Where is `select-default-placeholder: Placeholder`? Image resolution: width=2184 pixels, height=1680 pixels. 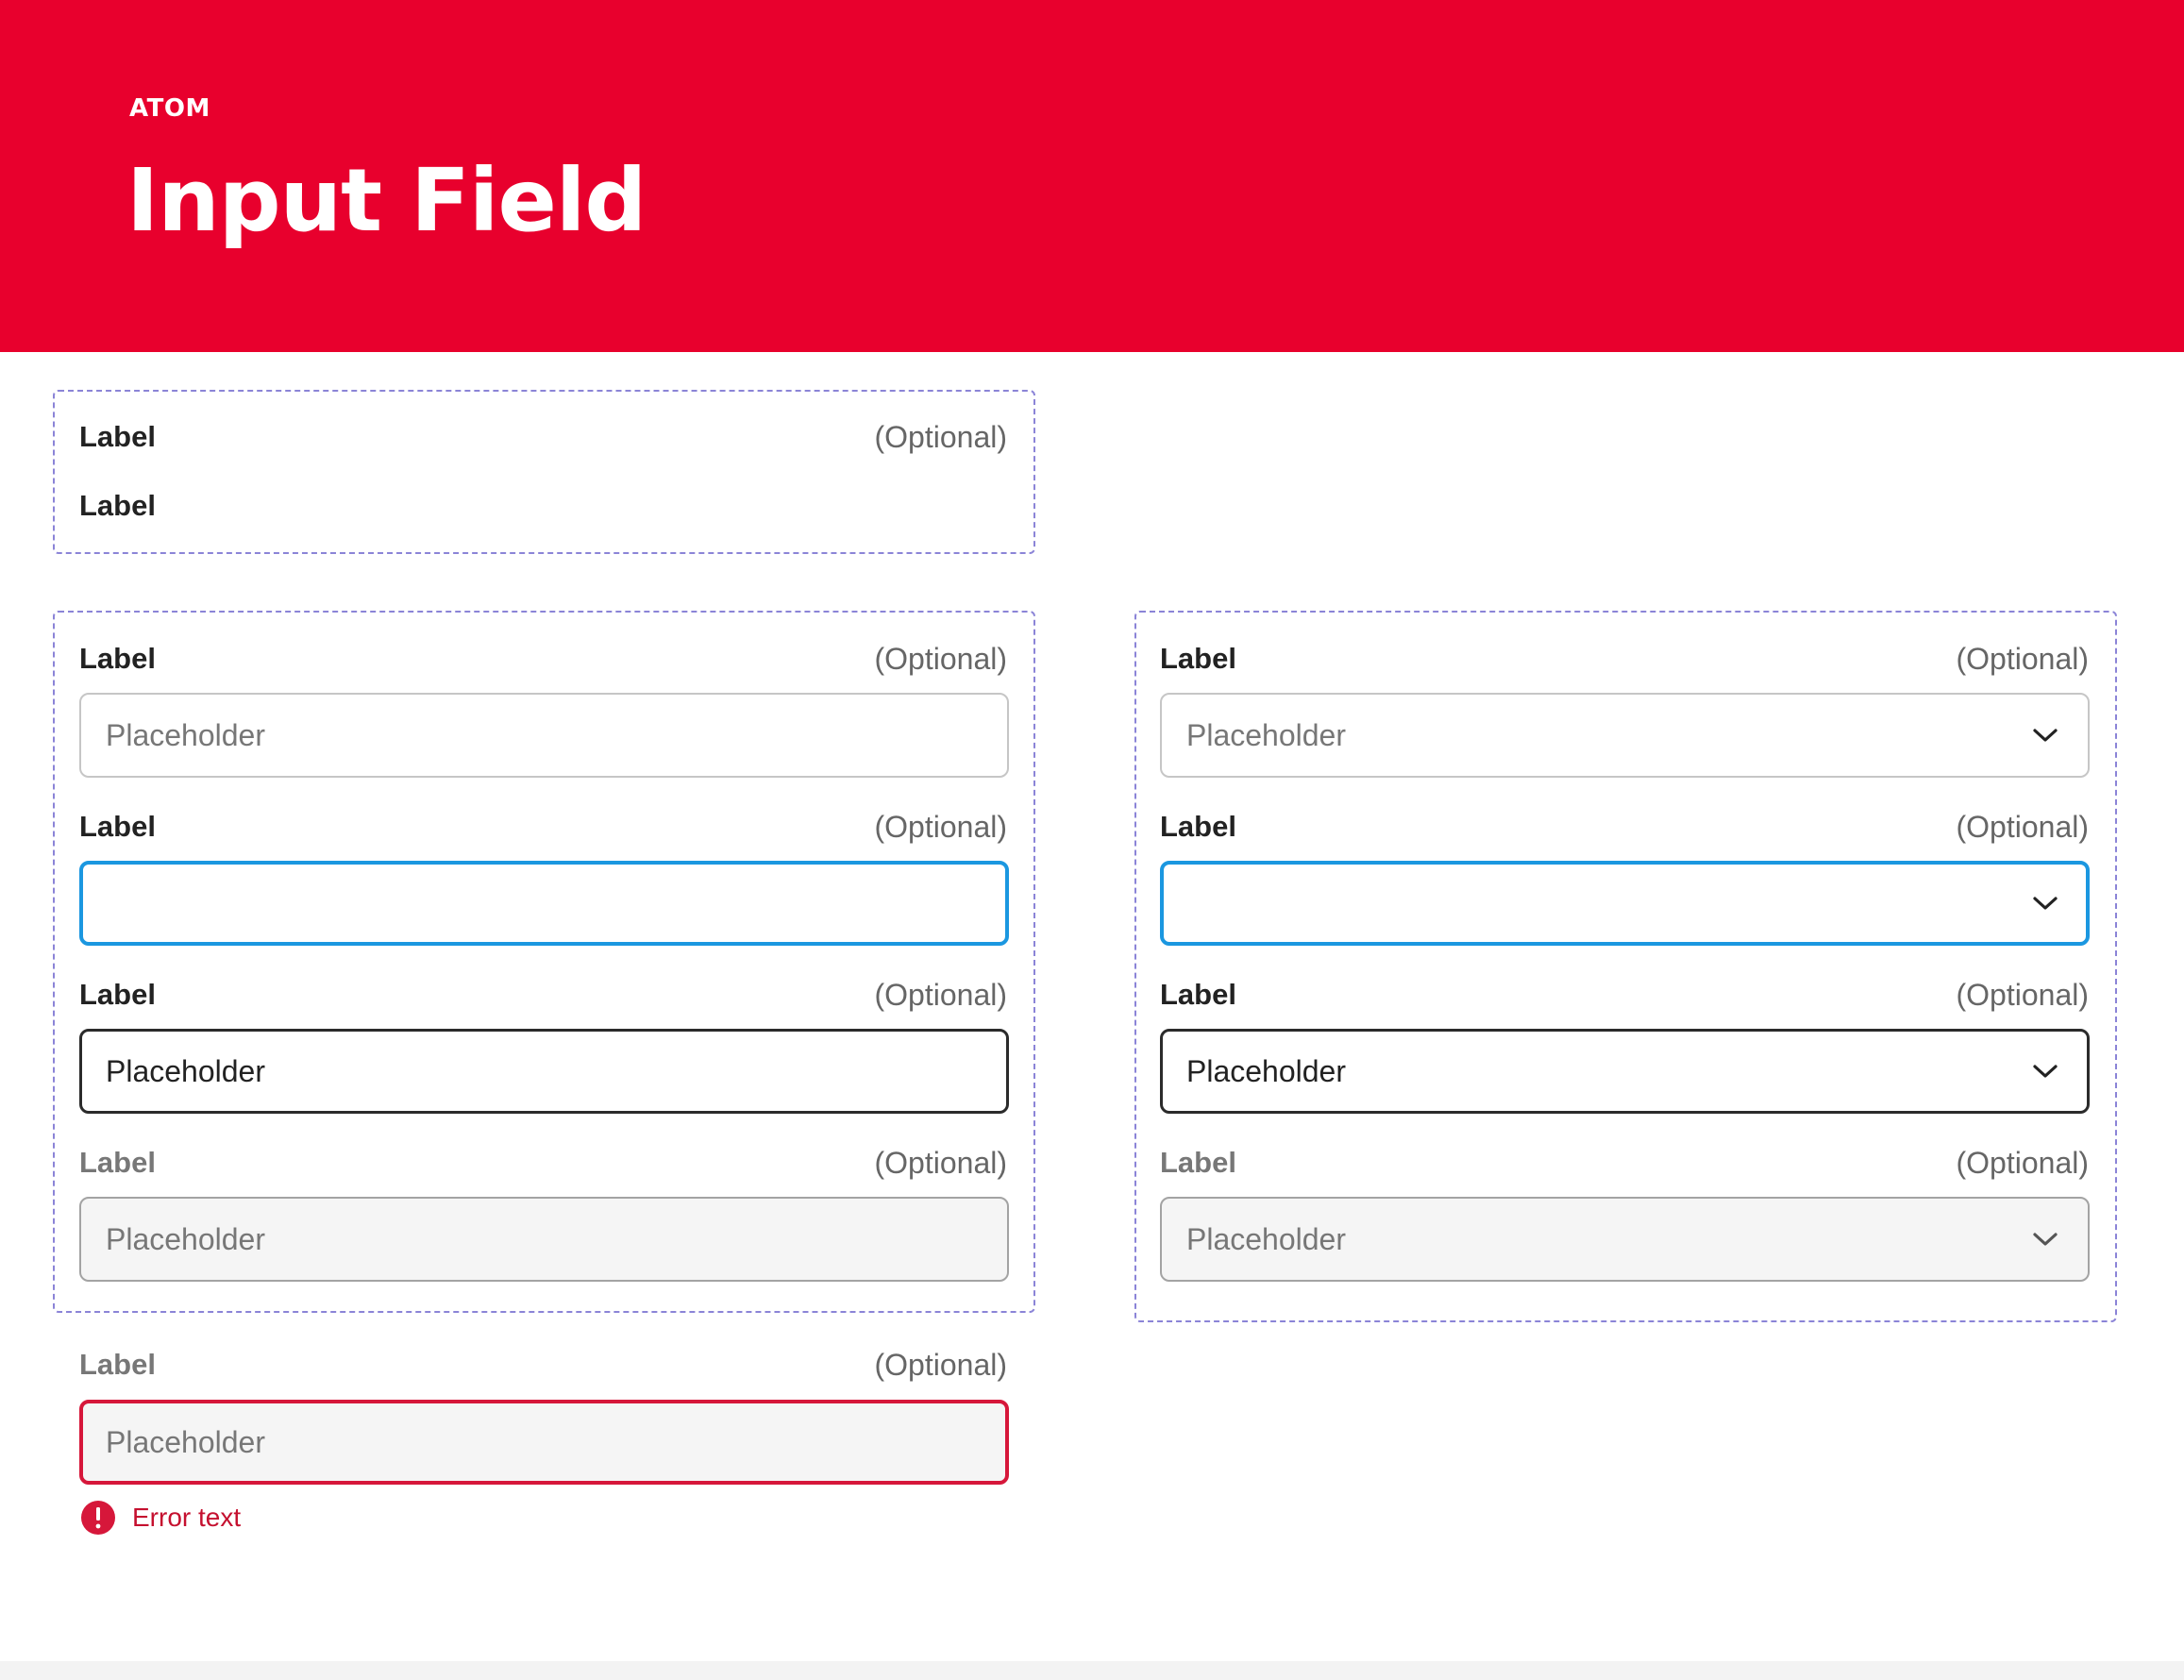
select-default-placeholder: Placeholder is located at coordinates (1266, 734).